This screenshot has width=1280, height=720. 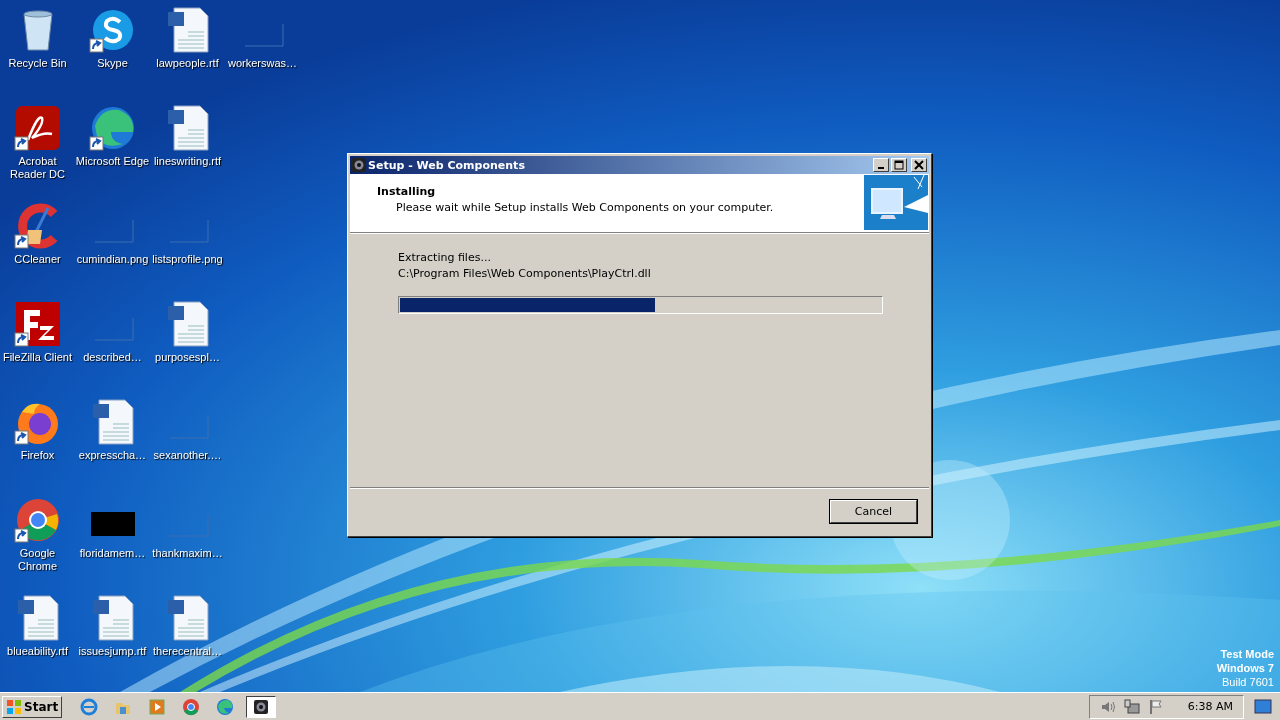 What do you see at coordinates (1263, 706) in the screenshot?
I see `show-desktop-icon` at bounding box center [1263, 706].